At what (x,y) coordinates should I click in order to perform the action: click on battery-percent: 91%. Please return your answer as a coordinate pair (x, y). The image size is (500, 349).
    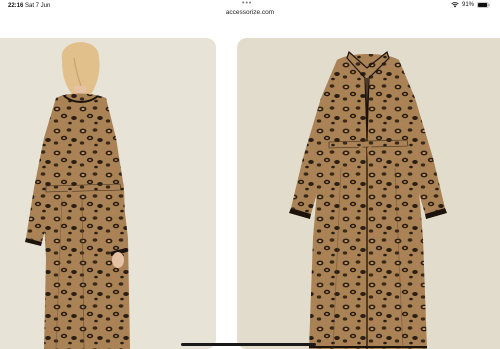
    Looking at the image, I should click on (467, 5).